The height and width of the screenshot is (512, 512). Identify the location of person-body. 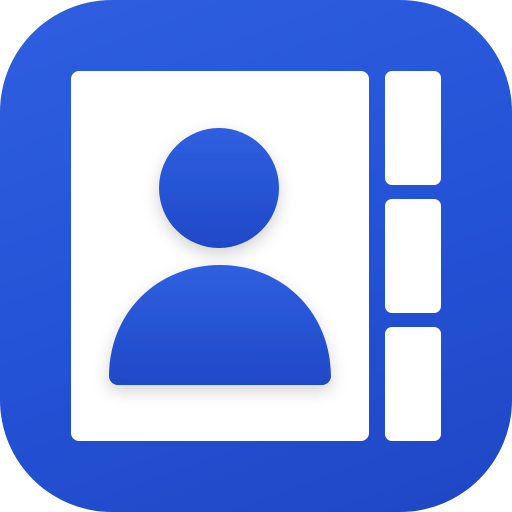
(220, 325).